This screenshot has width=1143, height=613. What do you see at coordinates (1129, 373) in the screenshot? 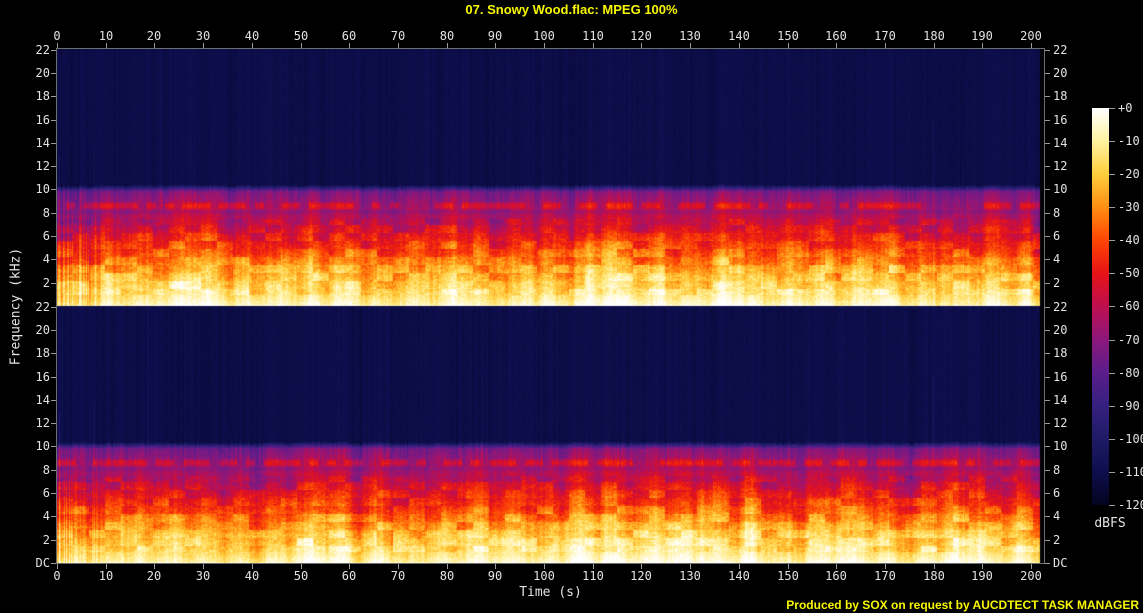
I see `level-tick-label: -80` at bounding box center [1129, 373].